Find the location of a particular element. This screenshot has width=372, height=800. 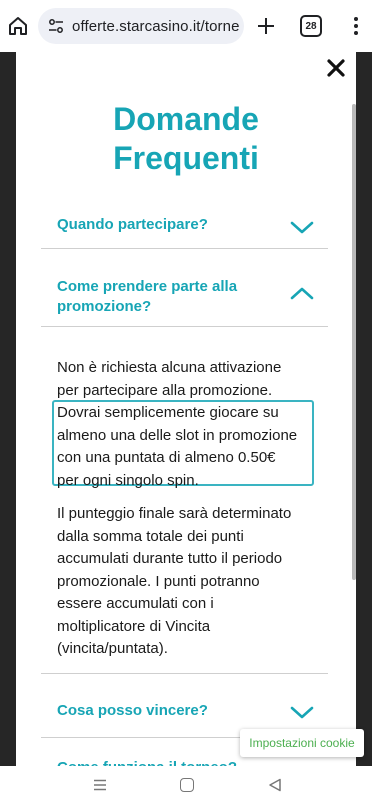

answer-line: Dovrai semplicemente giocare su is located at coordinates (168, 412).